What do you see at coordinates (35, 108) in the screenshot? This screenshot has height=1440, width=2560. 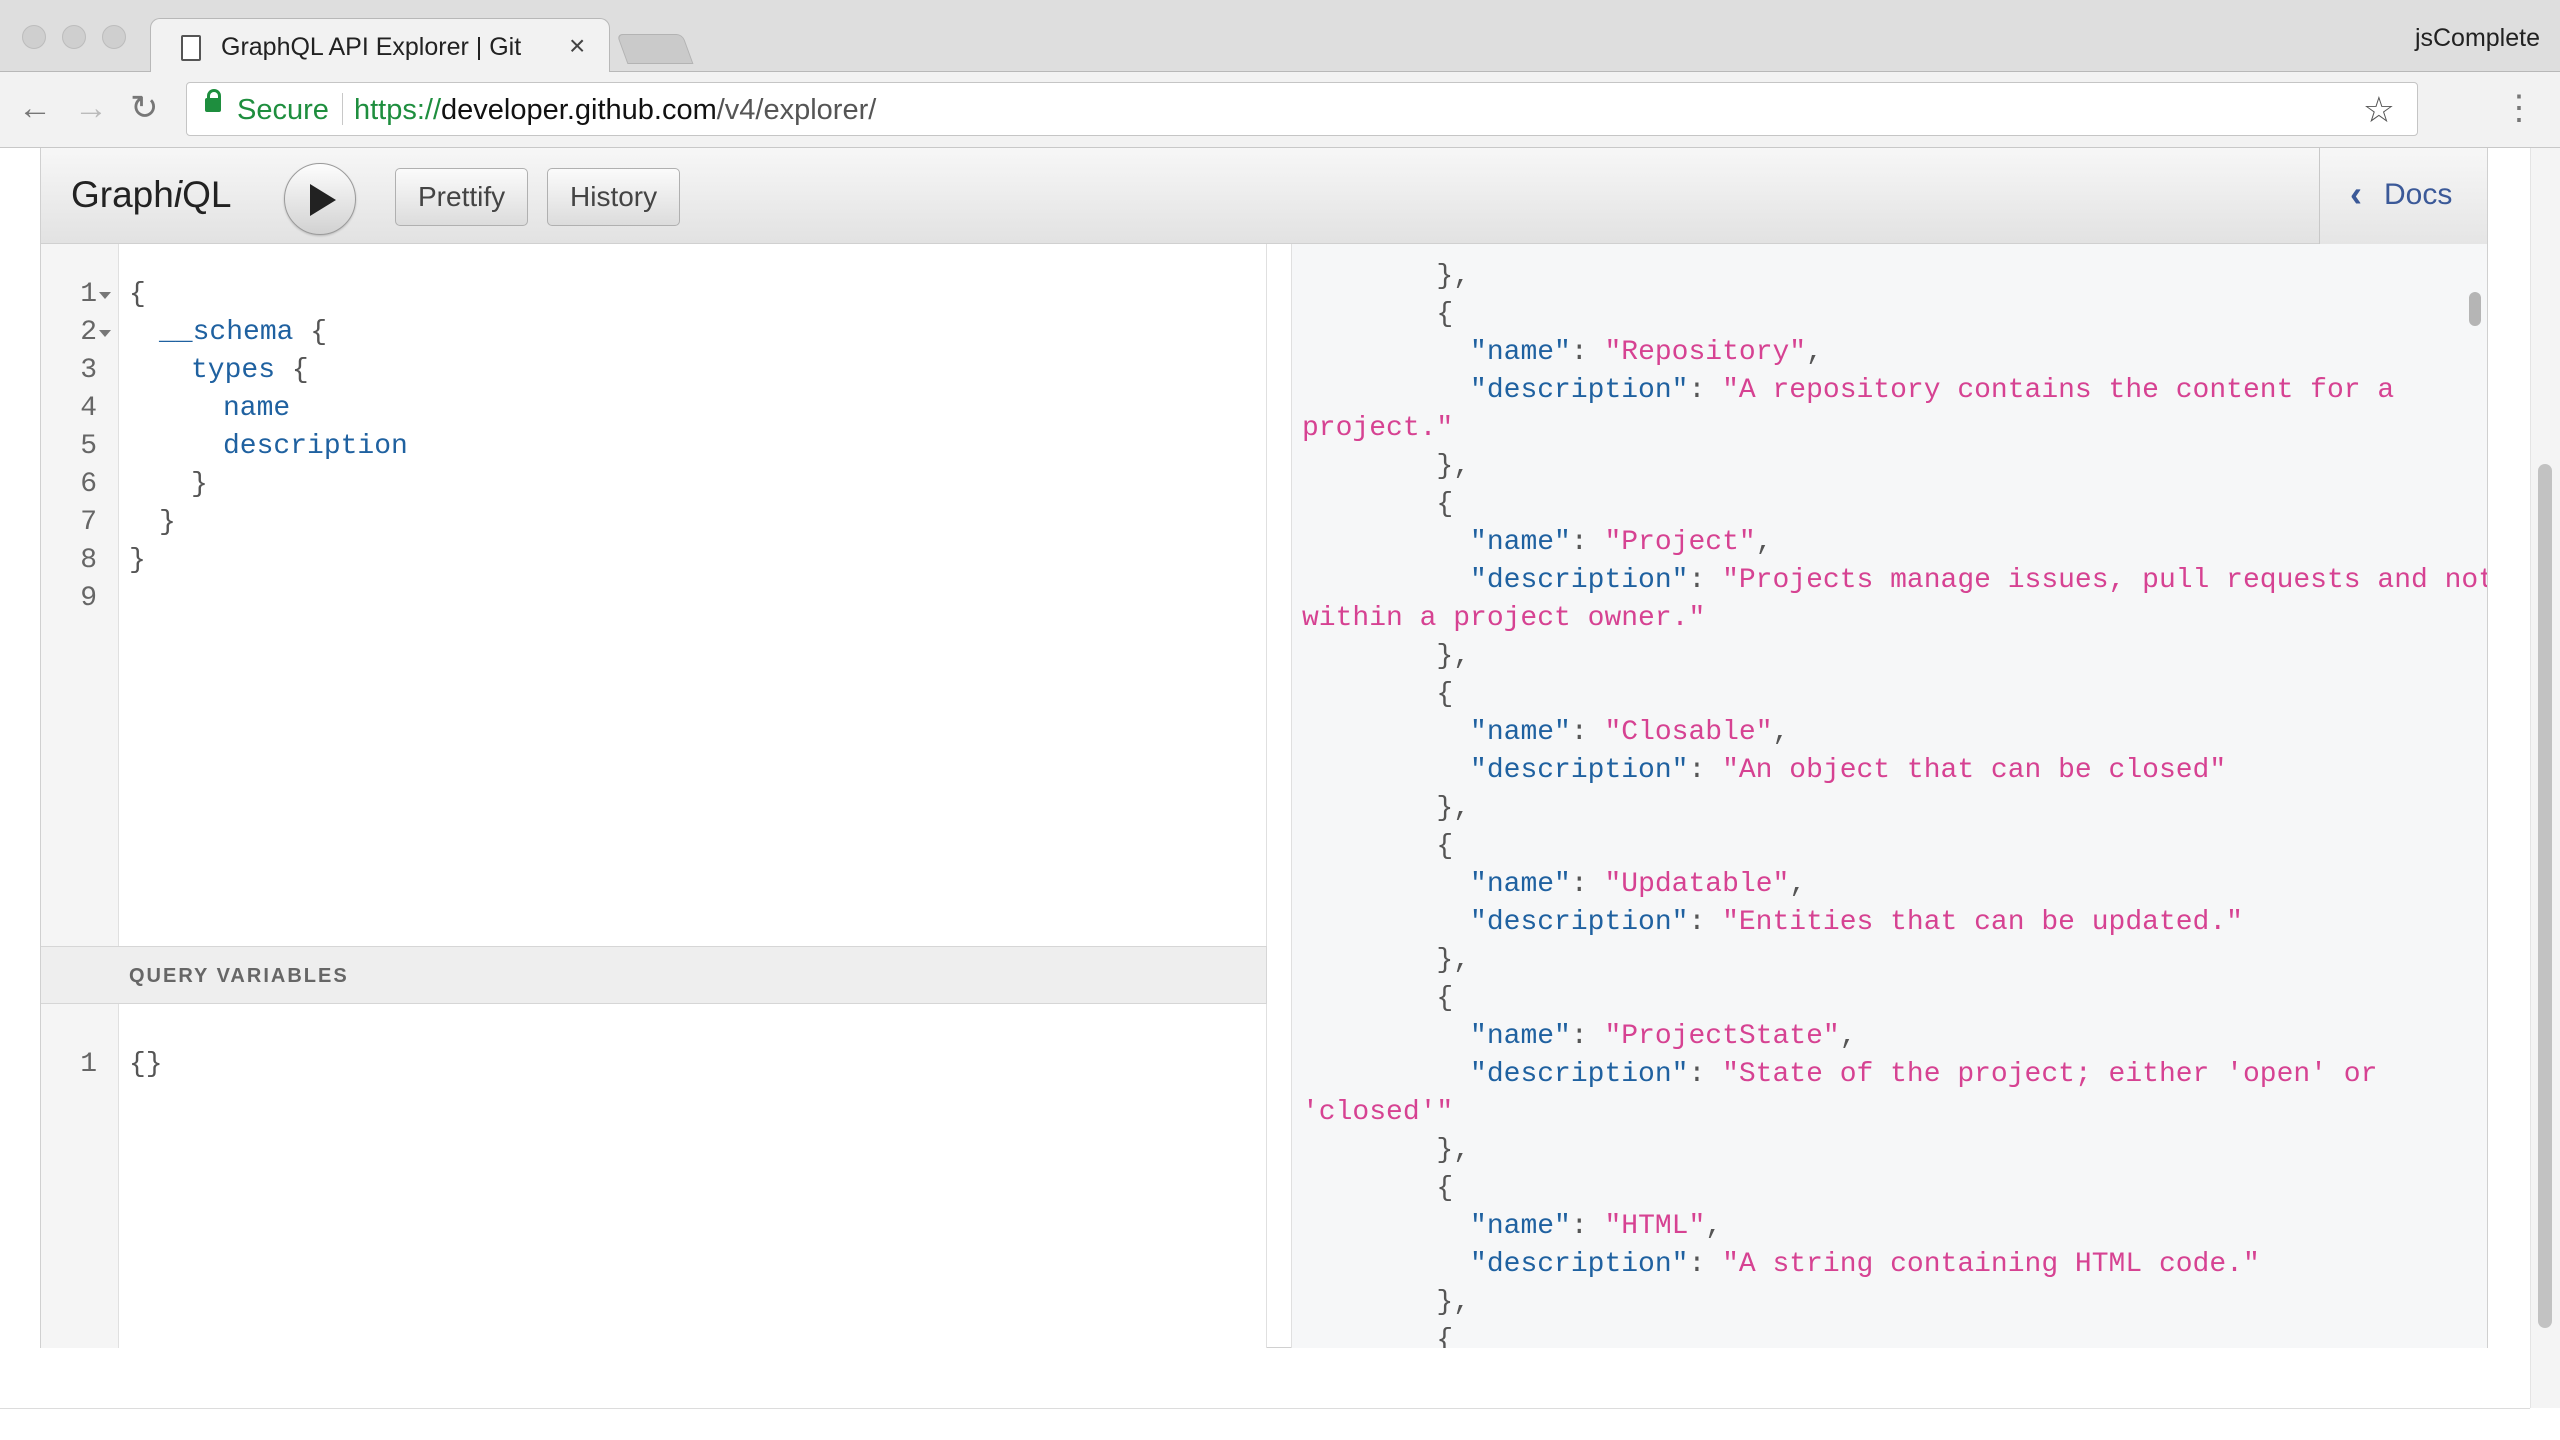 I see `back-arrow-icon: ←` at bounding box center [35, 108].